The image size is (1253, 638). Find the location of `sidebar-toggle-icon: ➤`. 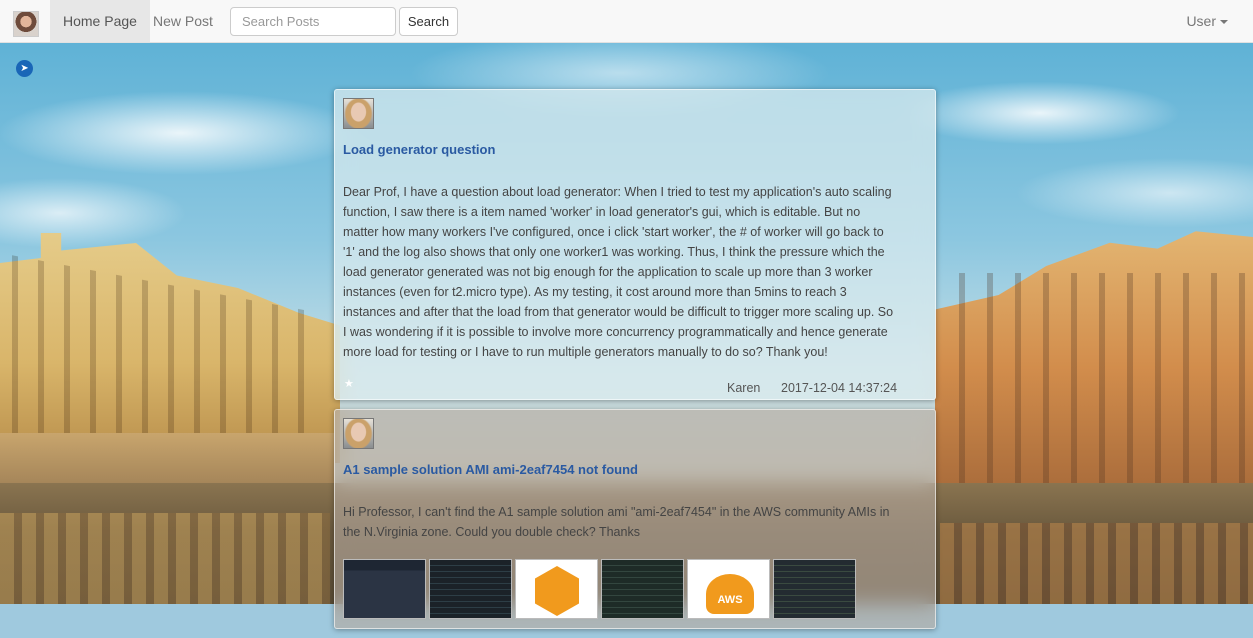

sidebar-toggle-icon: ➤ is located at coordinates (24, 68).